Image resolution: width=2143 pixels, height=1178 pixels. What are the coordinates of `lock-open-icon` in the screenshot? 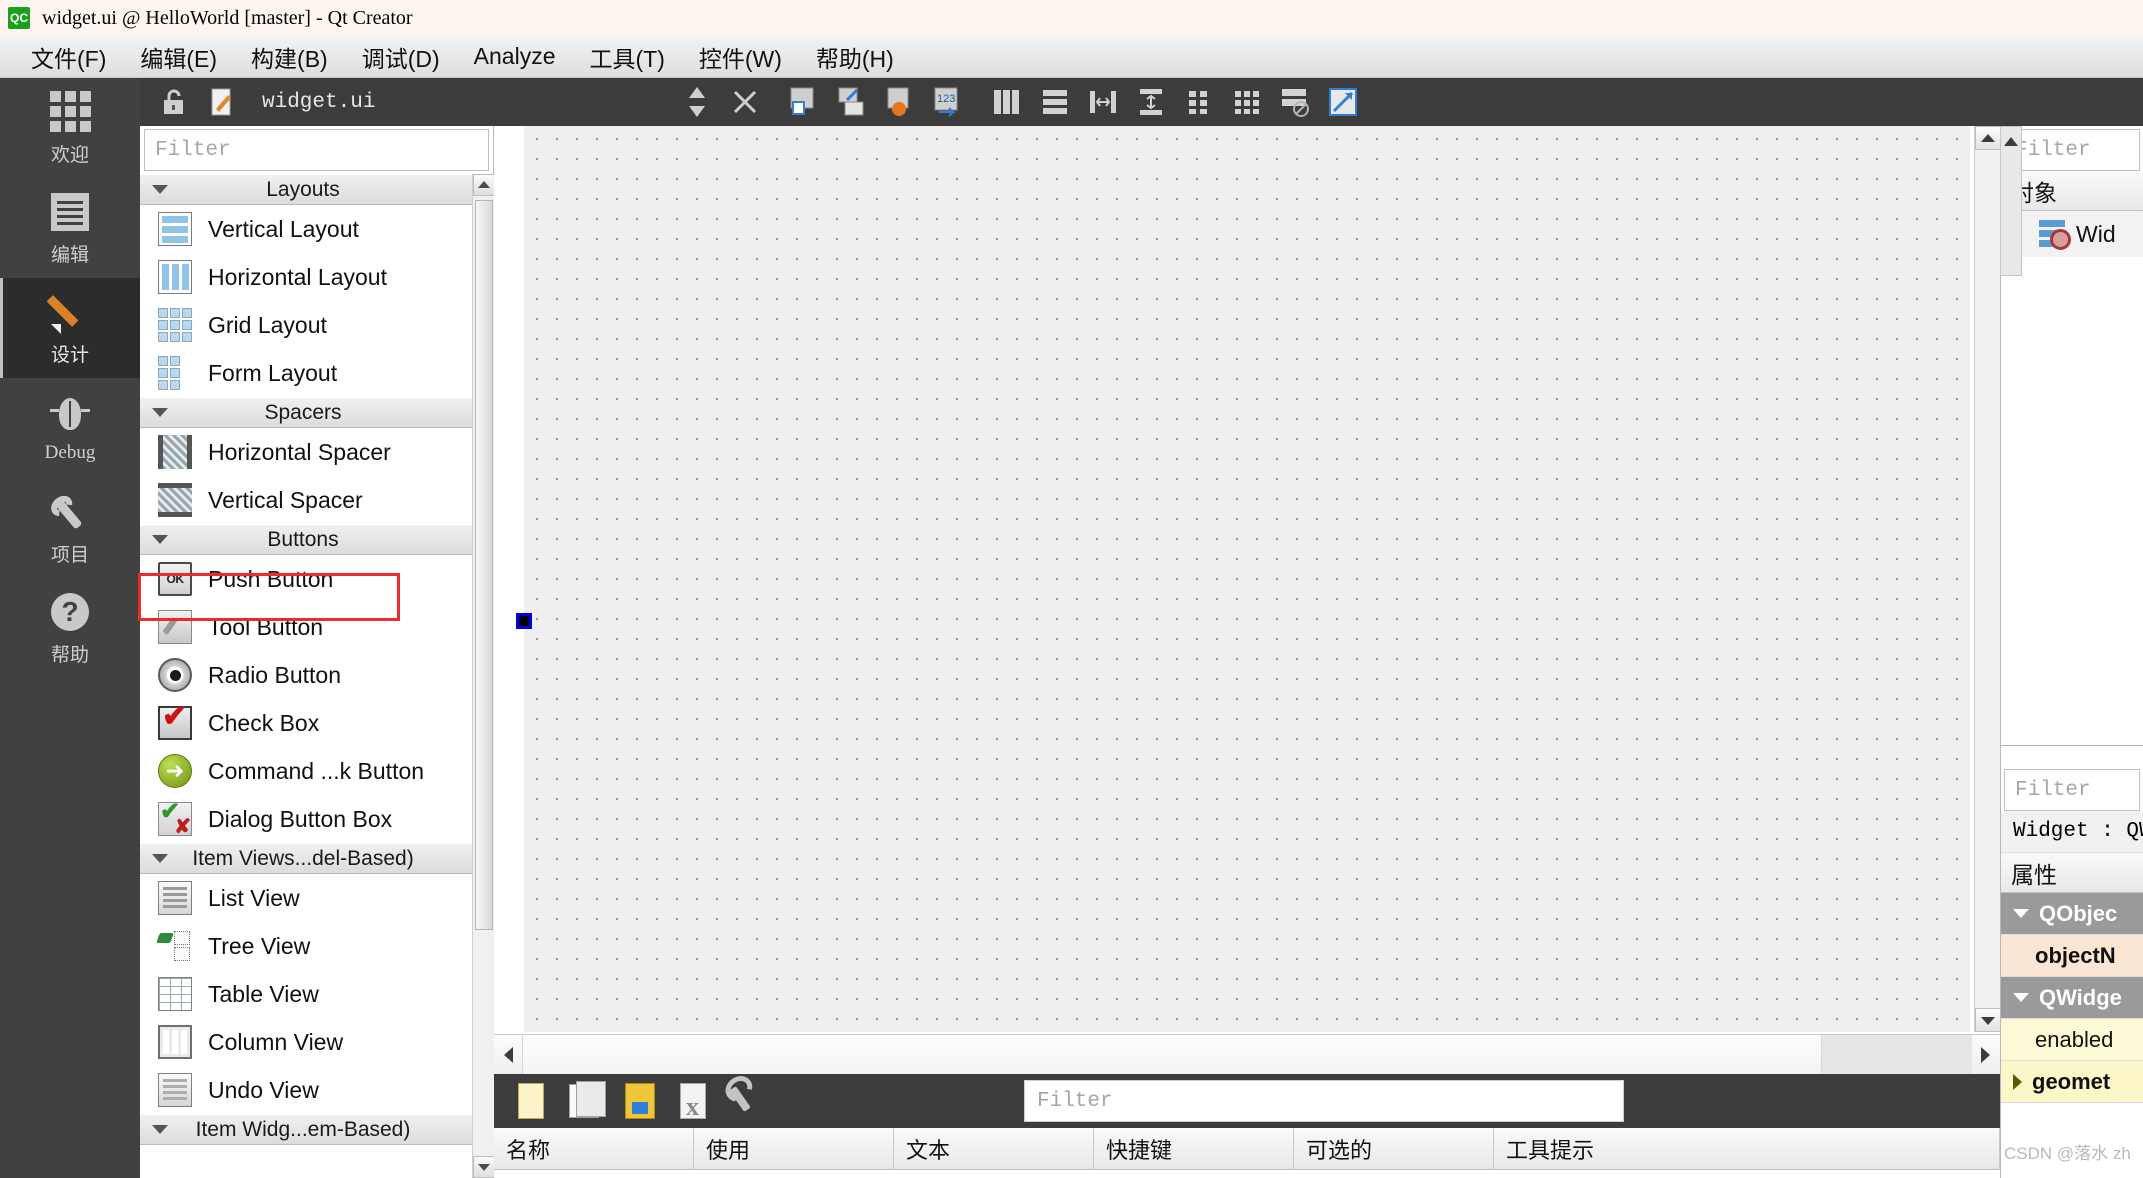 It's located at (174, 102).